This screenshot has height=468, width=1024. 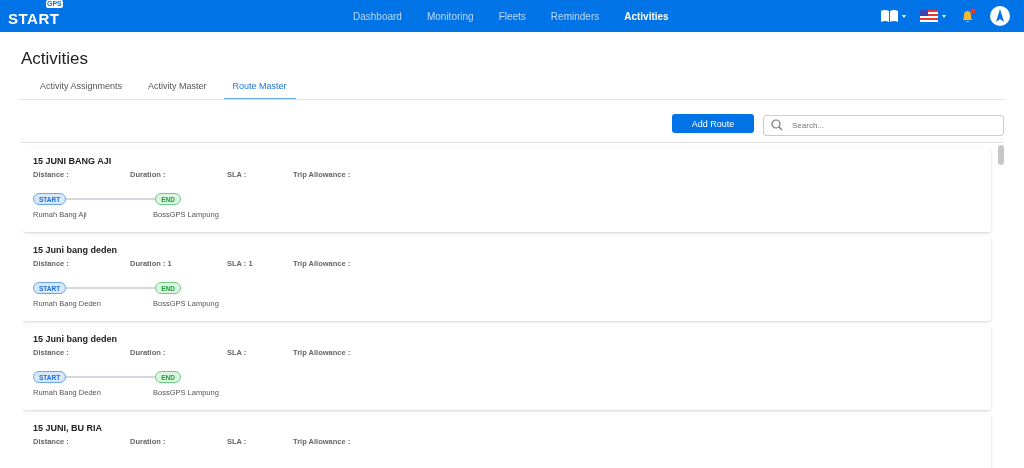 What do you see at coordinates (968, 16) in the screenshot?
I see `bell-icon` at bounding box center [968, 16].